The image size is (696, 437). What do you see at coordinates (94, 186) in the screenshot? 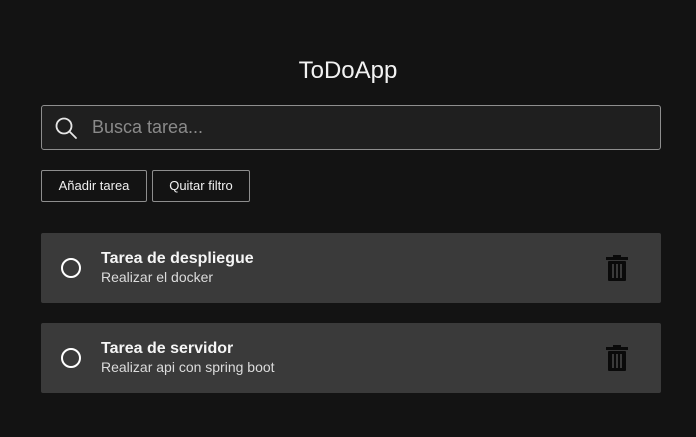
I see `add-task-button: Añadir tarea` at bounding box center [94, 186].